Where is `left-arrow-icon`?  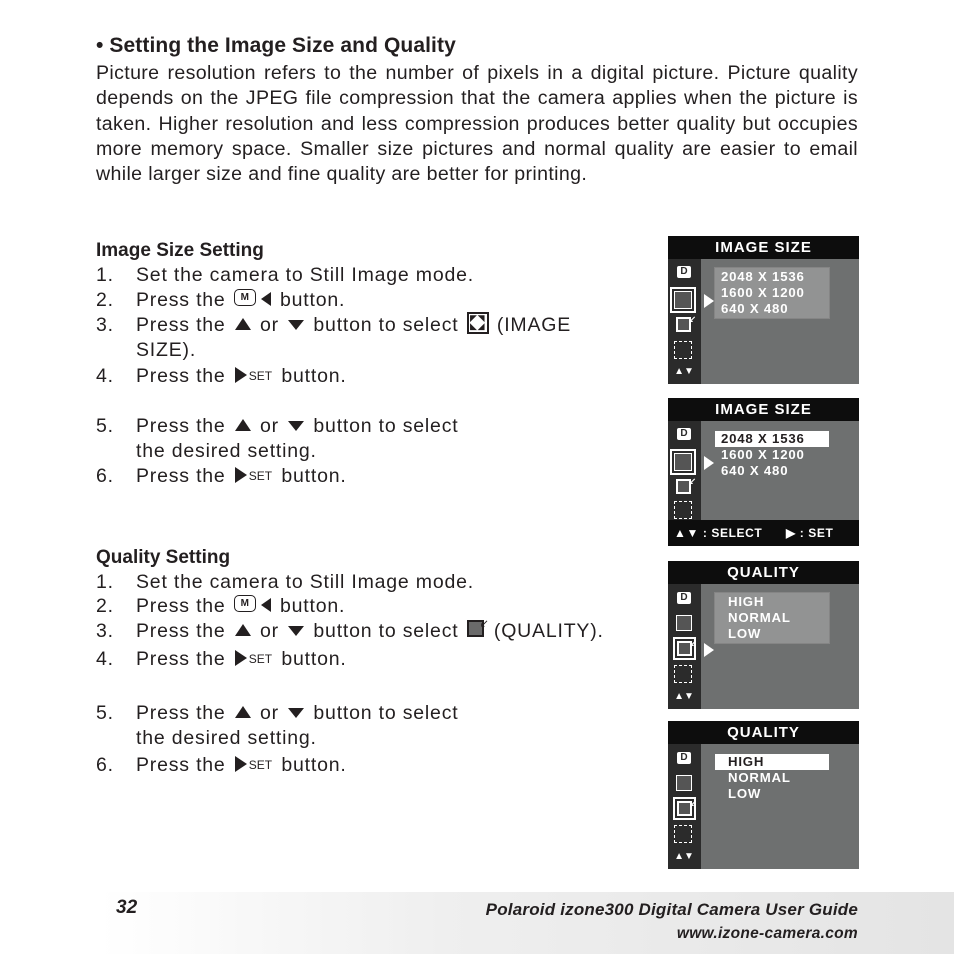
left-arrow-icon is located at coordinates (265, 604).